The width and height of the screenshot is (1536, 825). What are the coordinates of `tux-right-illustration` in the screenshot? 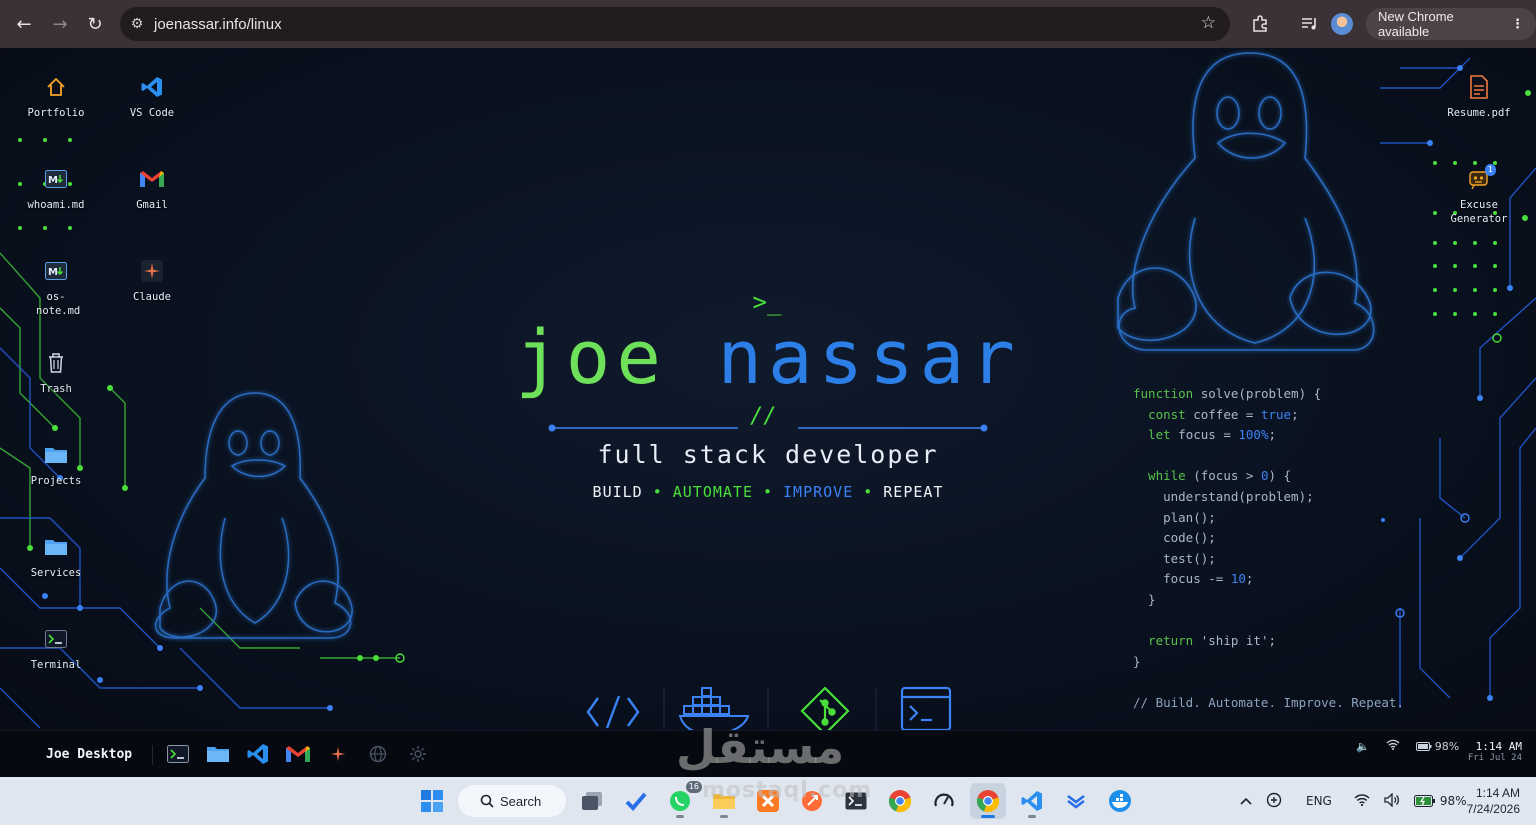 It's located at (1246, 201).